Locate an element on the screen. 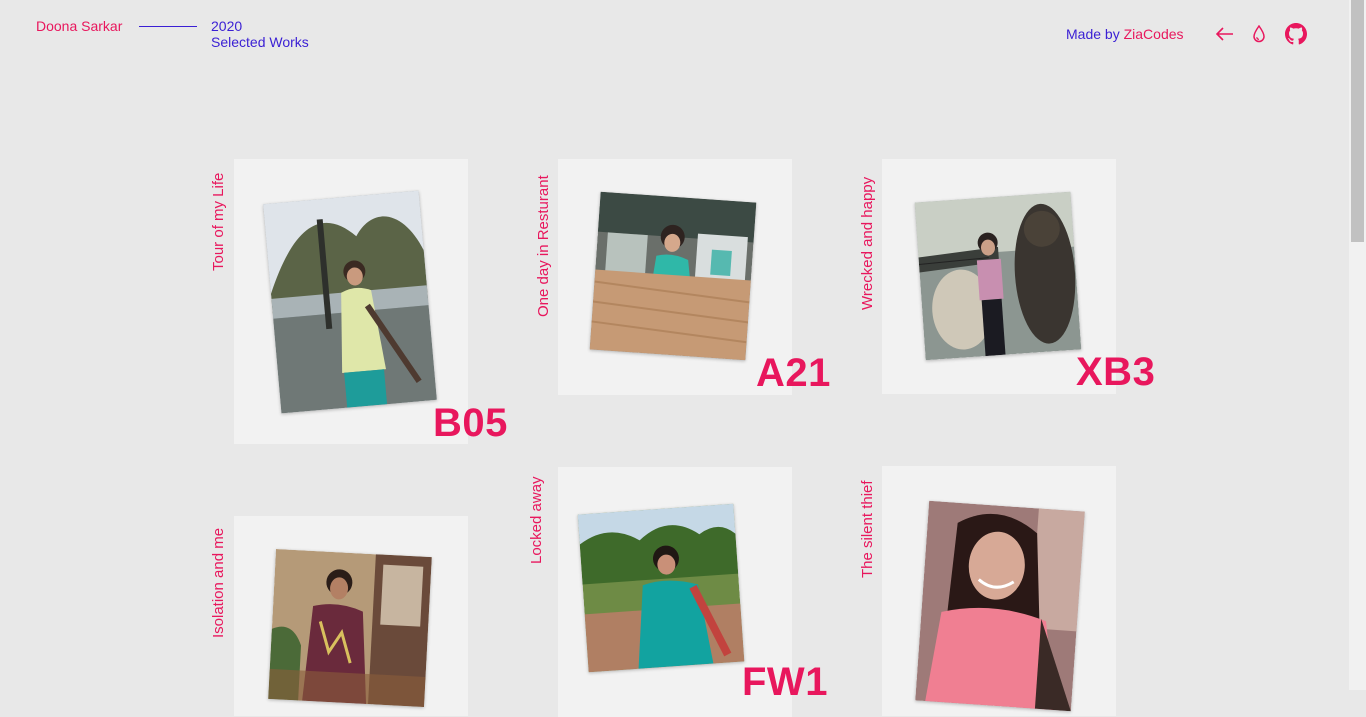 The image size is (1366, 717). work-card: Isolation and me is located at coordinates (339, 616).